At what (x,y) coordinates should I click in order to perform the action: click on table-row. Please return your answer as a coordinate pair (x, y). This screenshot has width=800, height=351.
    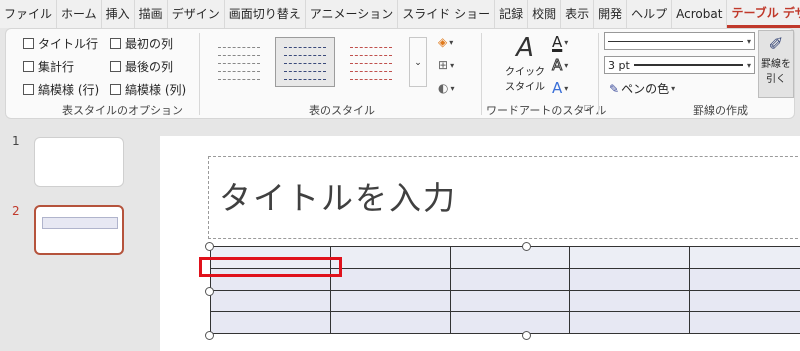
    Looking at the image, I should click on (505, 301).